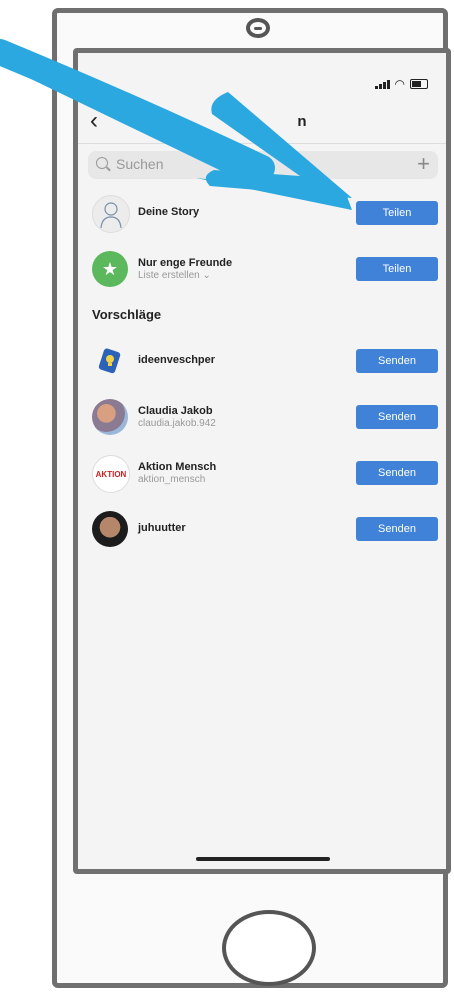  What do you see at coordinates (175, 411) in the screenshot?
I see `row-name: Claudia Jakob` at bounding box center [175, 411].